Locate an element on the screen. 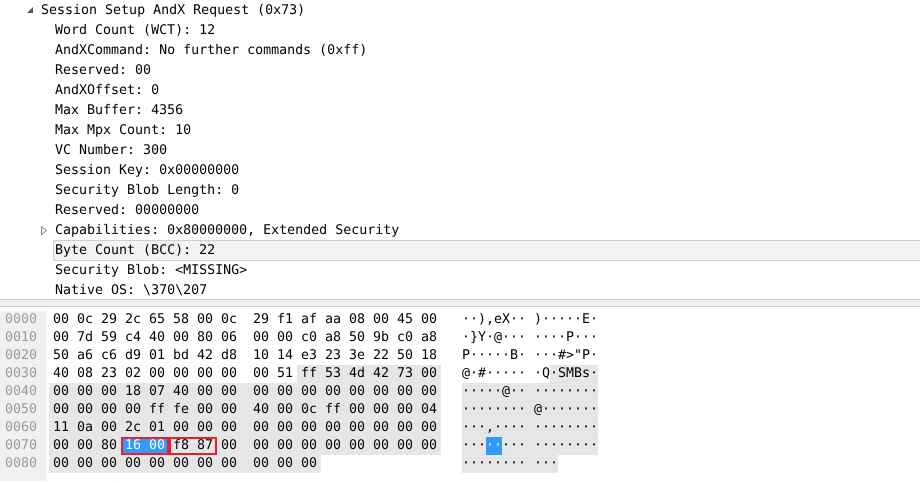 This screenshot has height=483, width=920. hex-byte: ff is located at coordinates (333, 410).